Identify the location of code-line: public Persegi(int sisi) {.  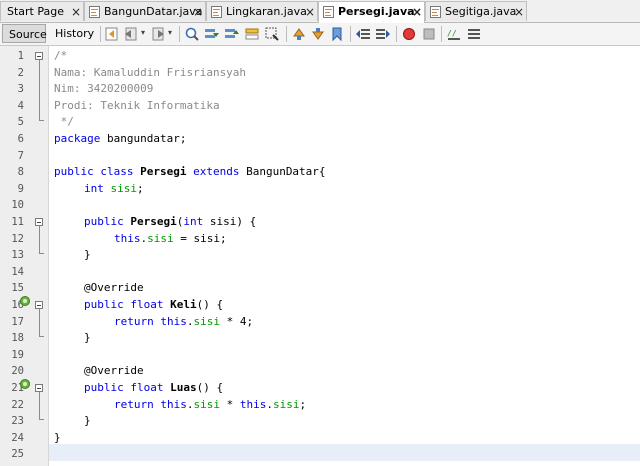
(362, 222).